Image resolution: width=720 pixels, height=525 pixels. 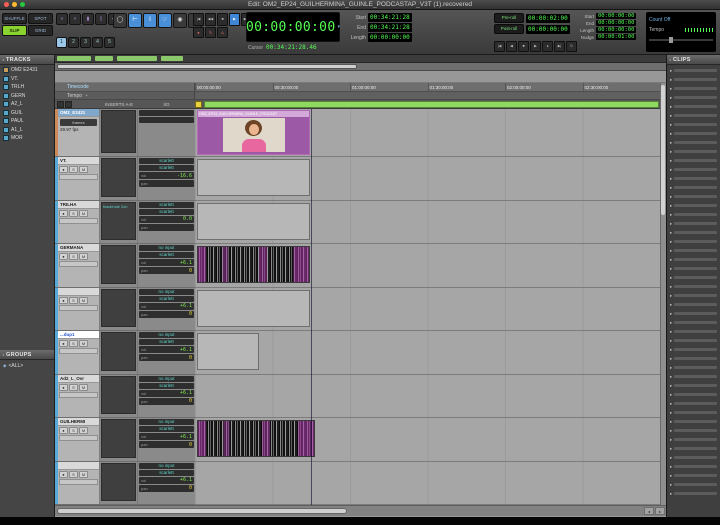 I want to click on tempo-slider-knob, so click(x=671, y=40).